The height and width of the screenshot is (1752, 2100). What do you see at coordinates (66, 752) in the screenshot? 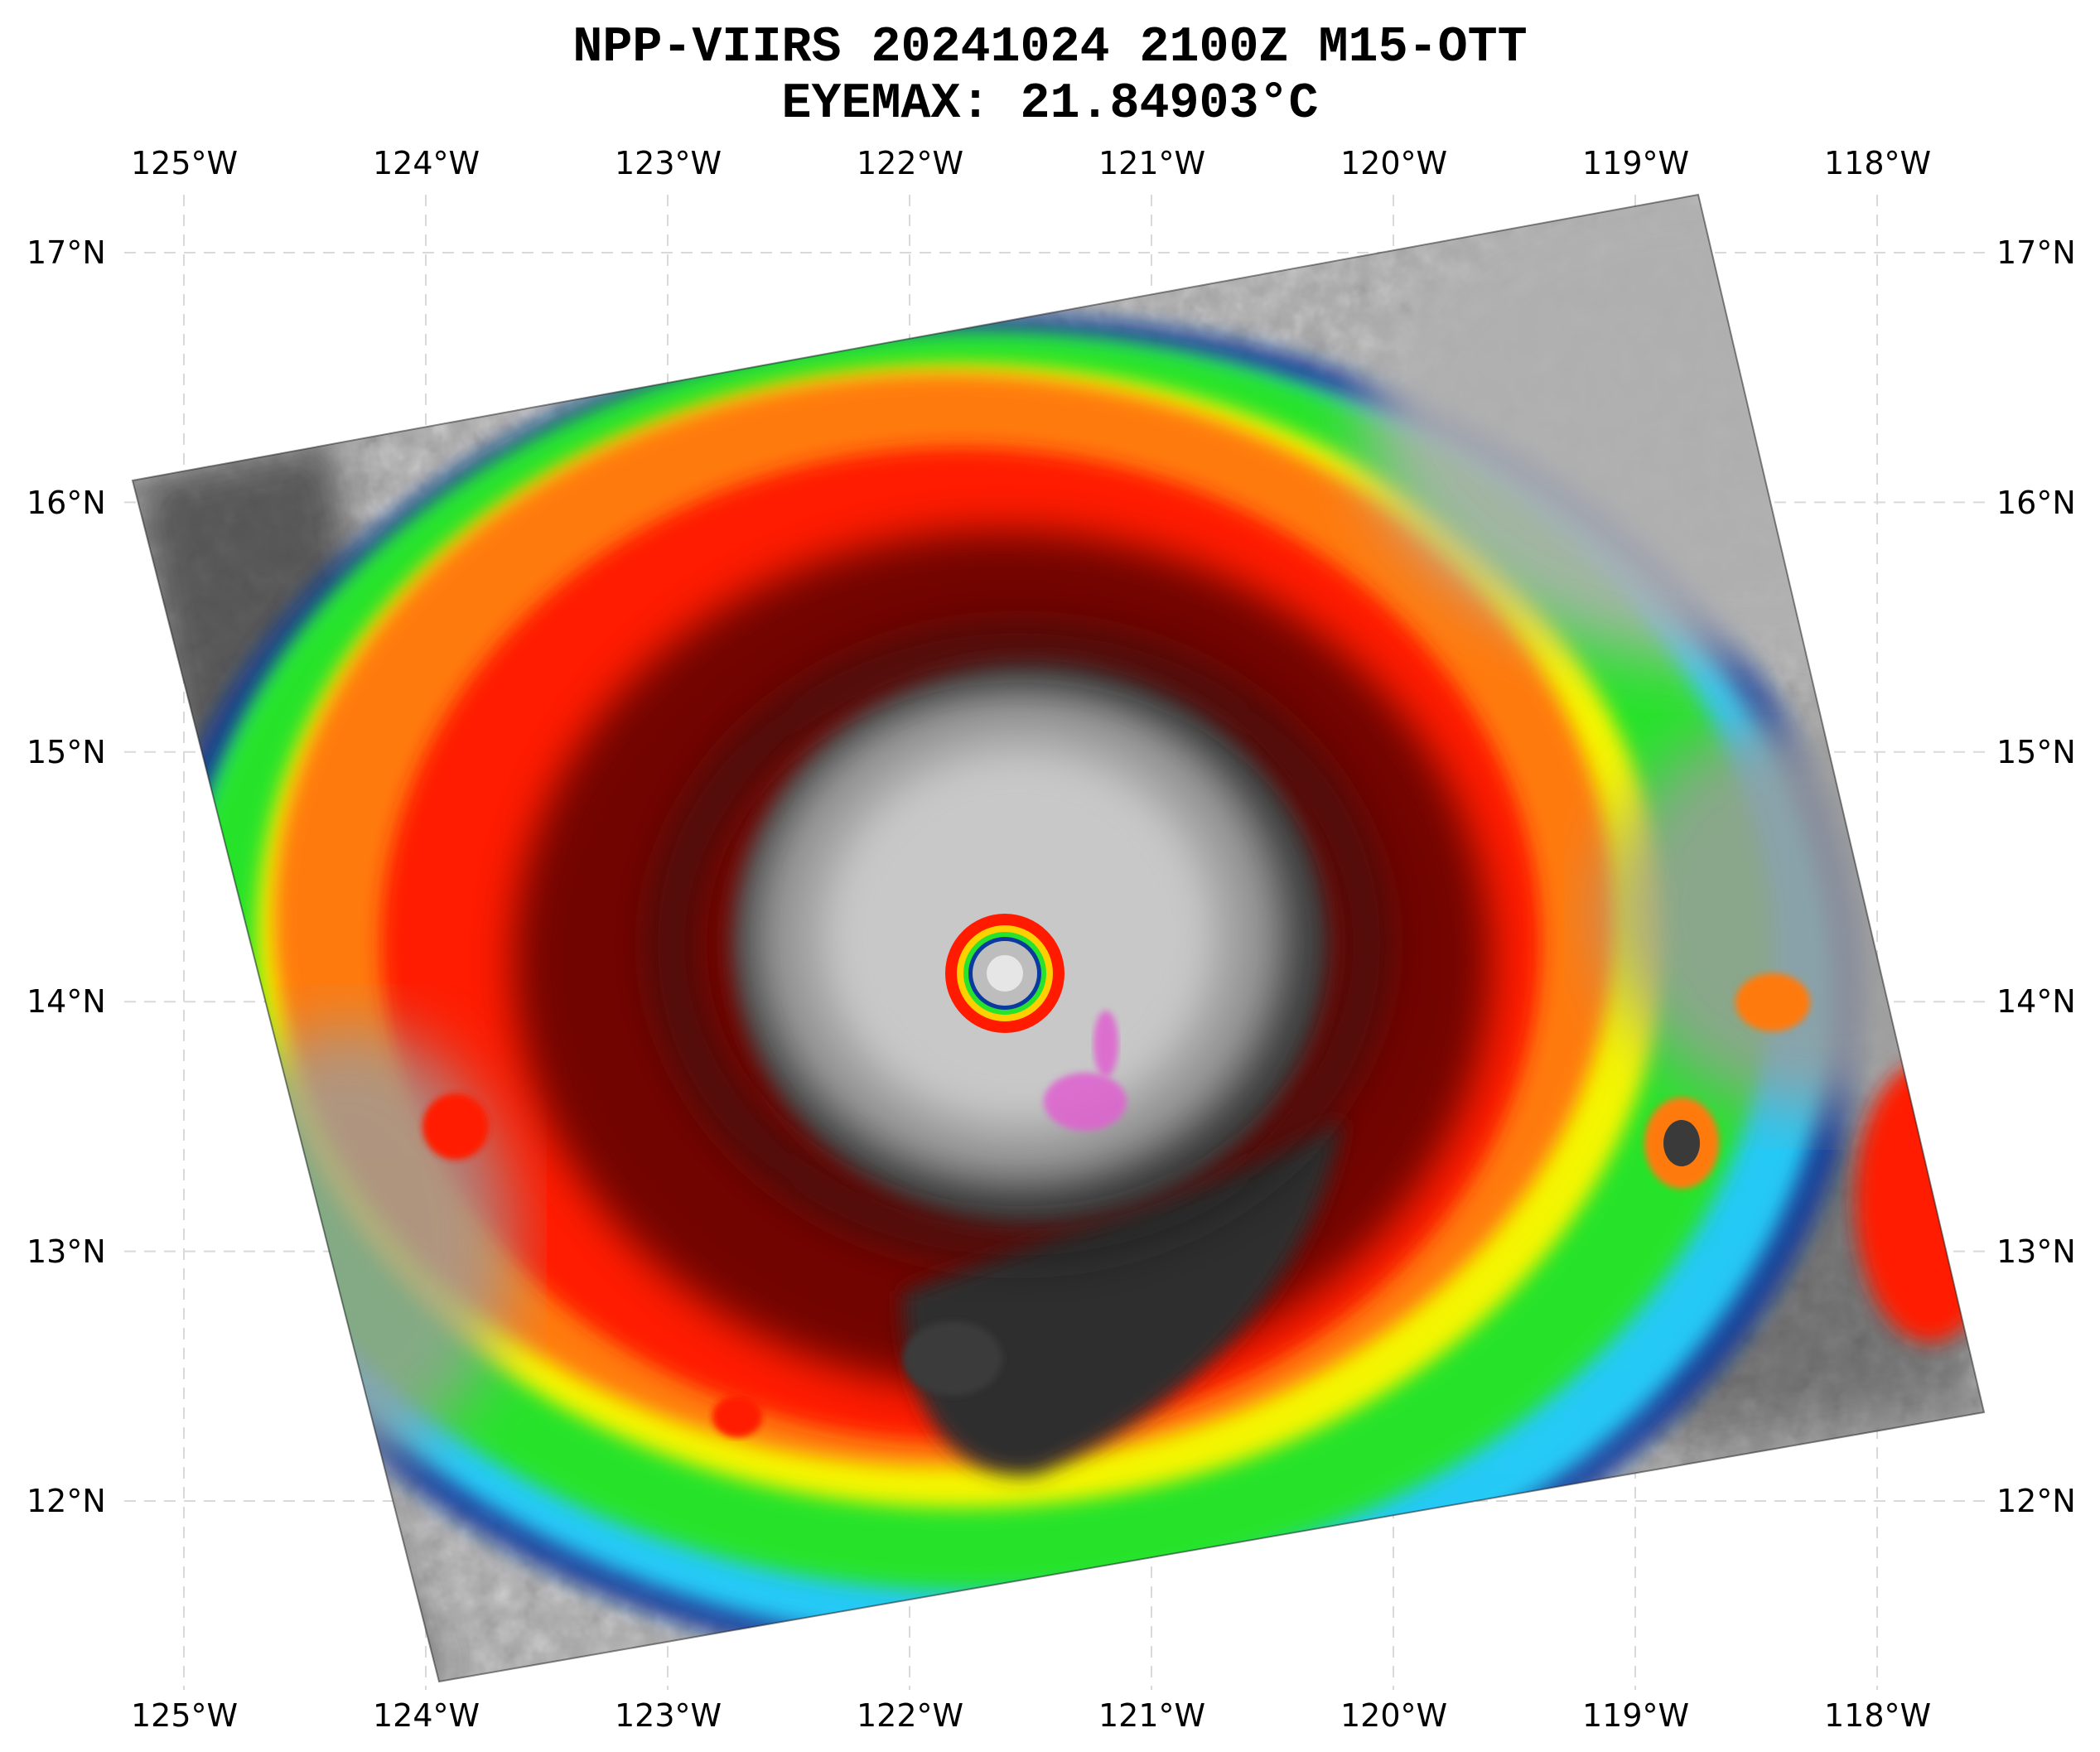
I see `lat-label-left: 15°N` at bounding box center [66, 752].